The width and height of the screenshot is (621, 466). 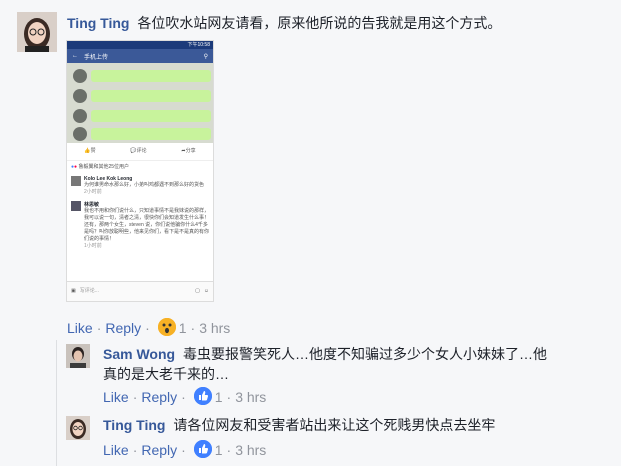 I want to click on search-icon: ⚲, so click(x=205, y=56).